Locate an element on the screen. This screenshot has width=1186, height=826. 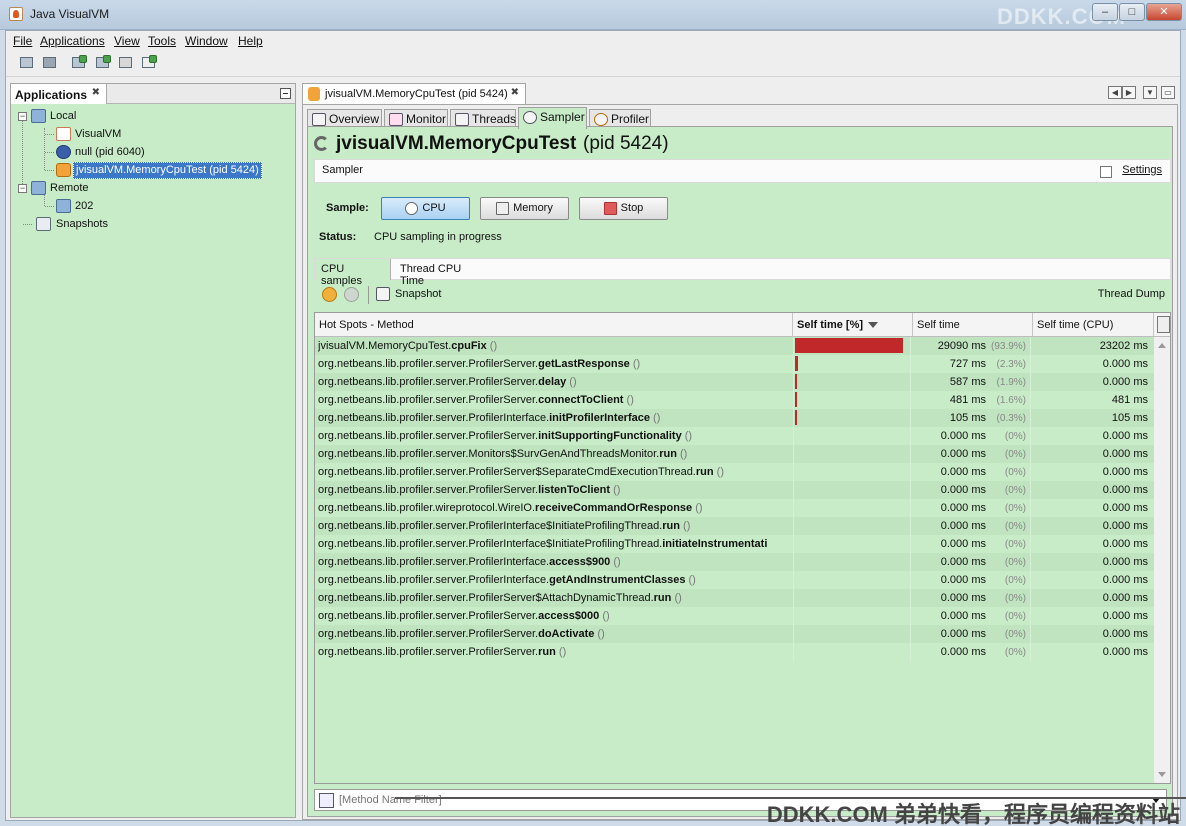
add-jmx-connection-icon is located at coordinates (79, 63).